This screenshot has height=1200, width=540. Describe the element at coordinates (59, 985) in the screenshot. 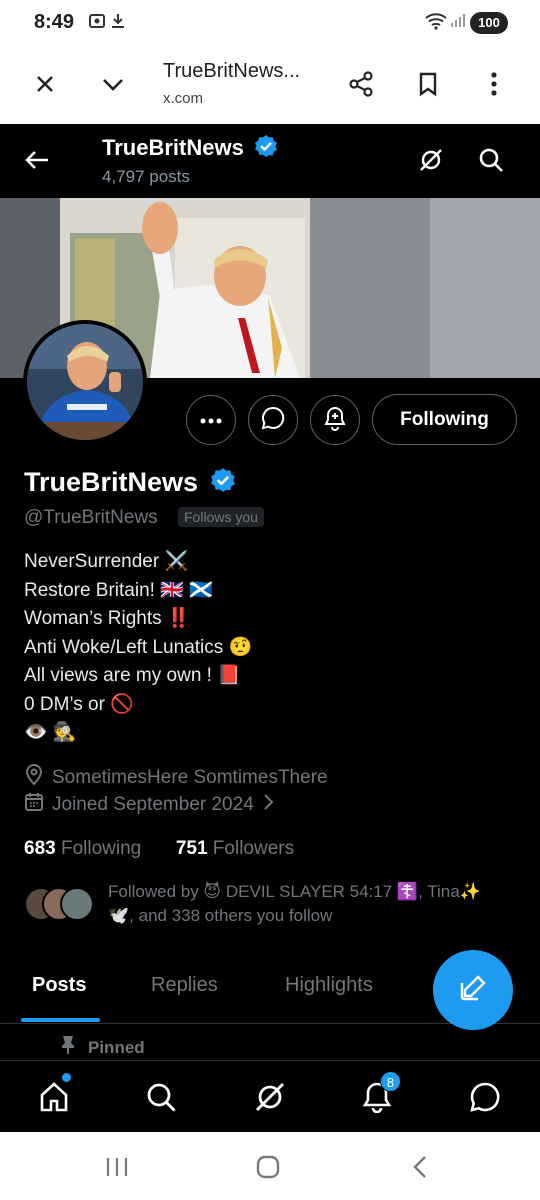

I see `tab-posts: Posts` at that location.